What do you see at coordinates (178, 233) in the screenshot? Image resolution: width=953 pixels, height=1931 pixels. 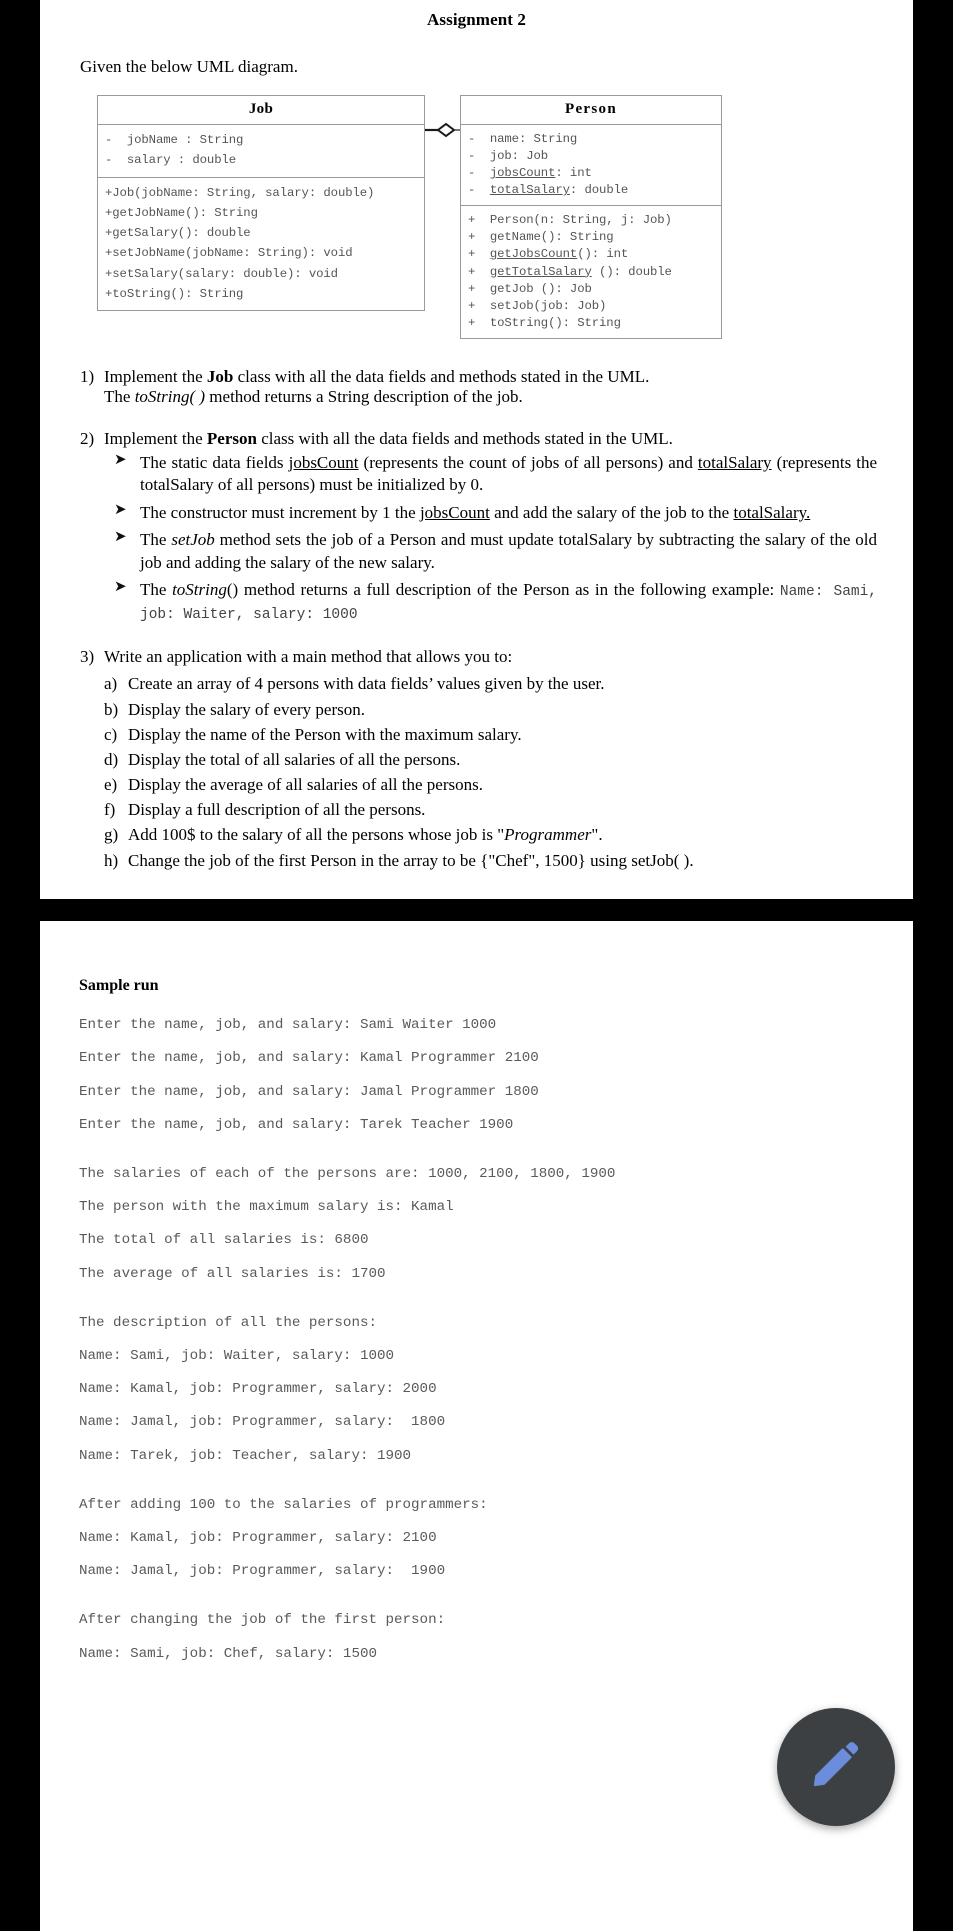 I see `uml-method: +getSalary(): double` at bounding box center [178, 233].